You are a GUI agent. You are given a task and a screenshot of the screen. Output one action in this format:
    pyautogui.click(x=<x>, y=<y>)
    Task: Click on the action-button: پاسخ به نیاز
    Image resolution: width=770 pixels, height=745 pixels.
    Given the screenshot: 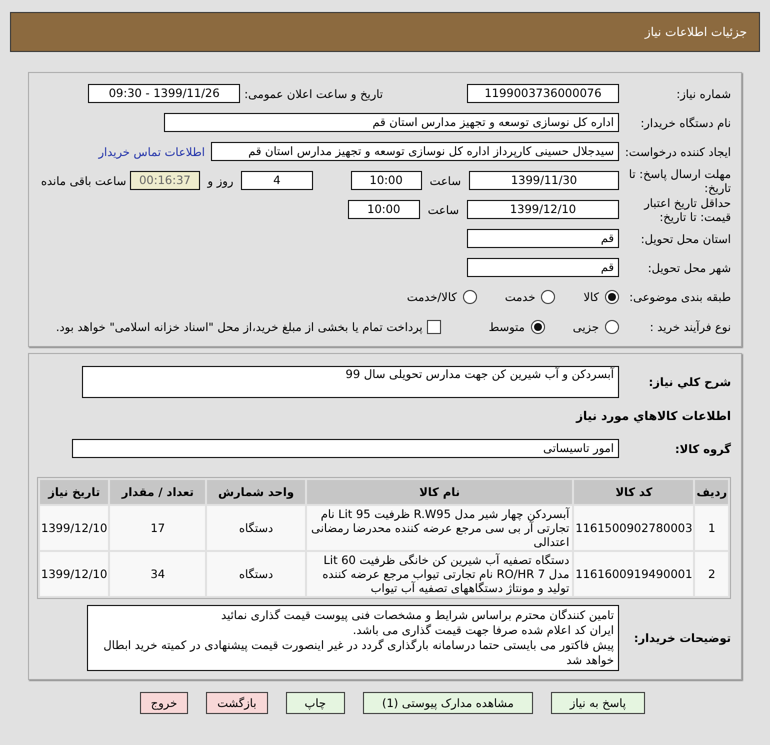 What is the action you would take?
    pyautogui.click(x=597, y=703)
    